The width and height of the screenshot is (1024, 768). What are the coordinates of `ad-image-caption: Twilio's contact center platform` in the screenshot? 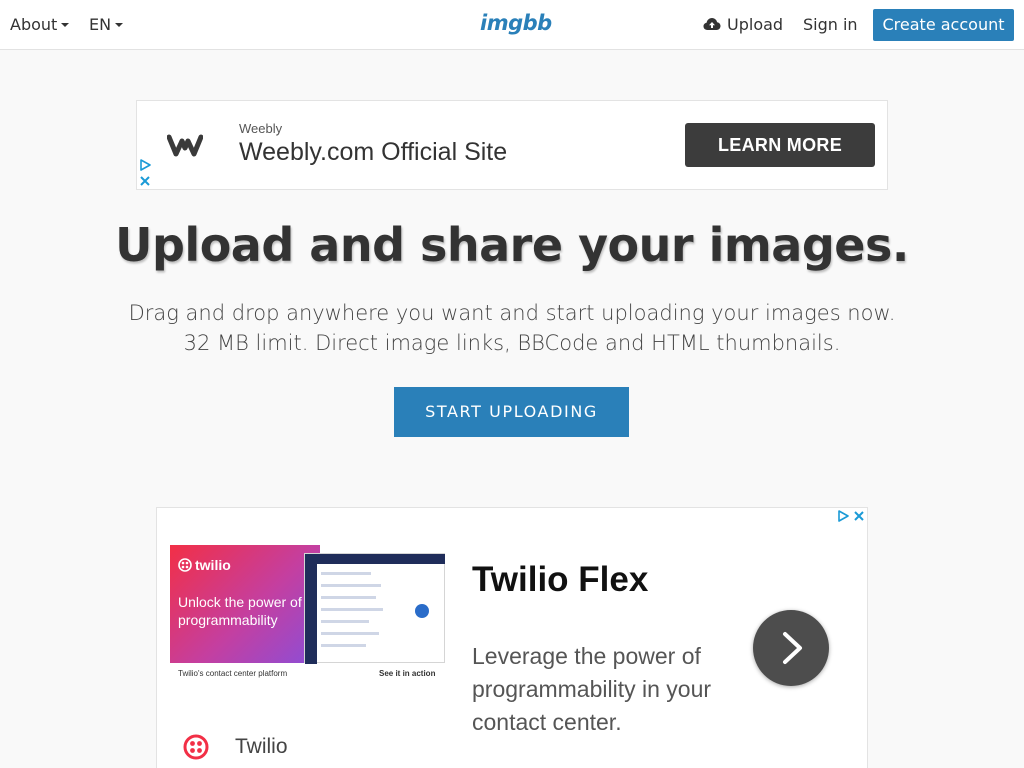 It's located at (233, 673).